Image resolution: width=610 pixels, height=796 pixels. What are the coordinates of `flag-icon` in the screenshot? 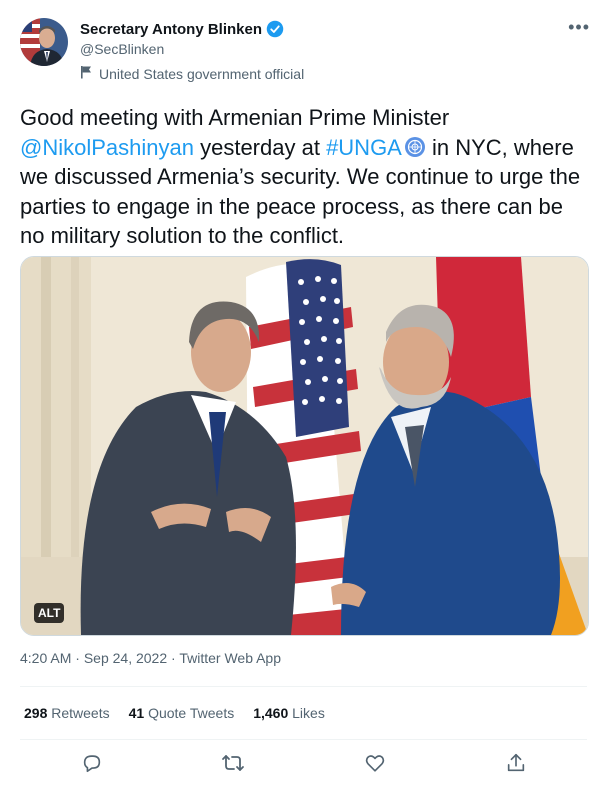 It's located at (86, 73).